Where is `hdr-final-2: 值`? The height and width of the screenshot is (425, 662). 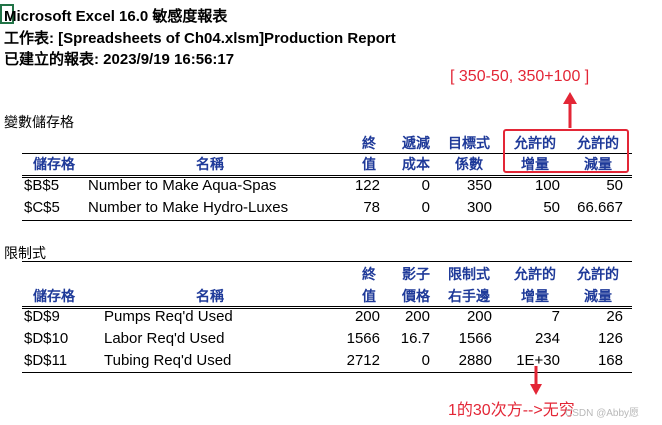
hdr-final-2: 值 is located at coordinates (369, 164).